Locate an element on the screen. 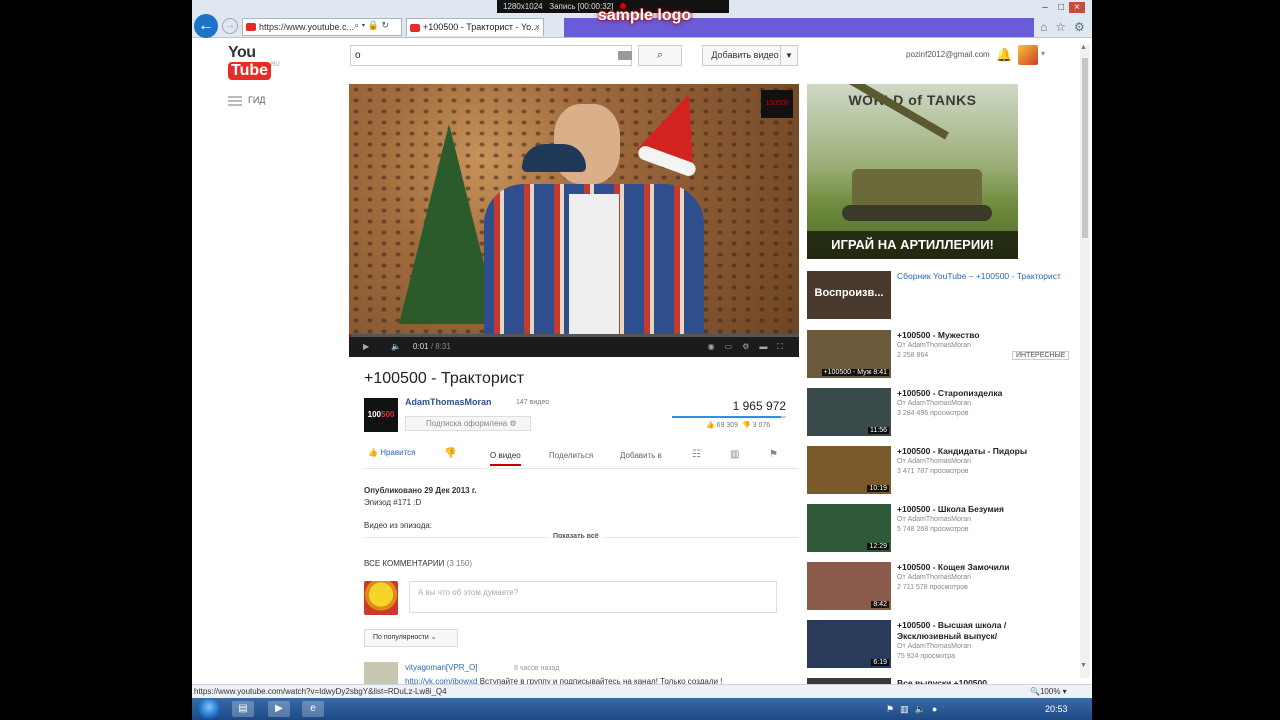 The width and height of the screenshot is (1280, 720). channel-name: AdamThomasMoran is located at coordinates (448, 402).